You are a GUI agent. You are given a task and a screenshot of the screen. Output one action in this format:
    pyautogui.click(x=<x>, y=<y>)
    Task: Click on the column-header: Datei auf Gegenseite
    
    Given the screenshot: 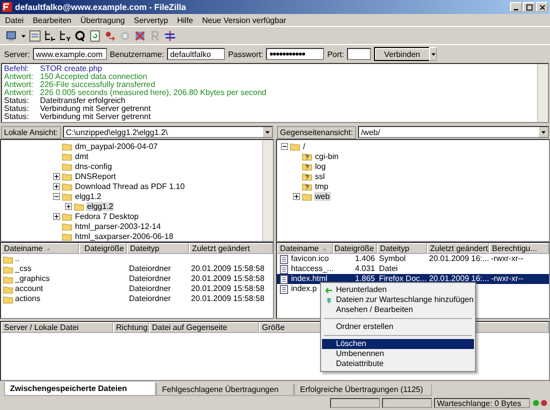 What is the action you would take?
    pyautogui.click(x=204, y=327)
    